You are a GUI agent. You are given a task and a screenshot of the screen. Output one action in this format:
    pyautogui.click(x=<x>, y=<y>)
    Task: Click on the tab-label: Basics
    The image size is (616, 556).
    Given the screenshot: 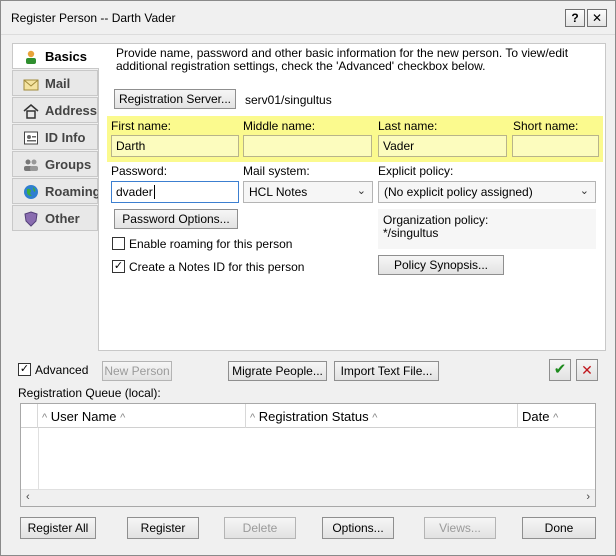 What is the action you would take?
    pyautogui.click(x=66, y=56)
    